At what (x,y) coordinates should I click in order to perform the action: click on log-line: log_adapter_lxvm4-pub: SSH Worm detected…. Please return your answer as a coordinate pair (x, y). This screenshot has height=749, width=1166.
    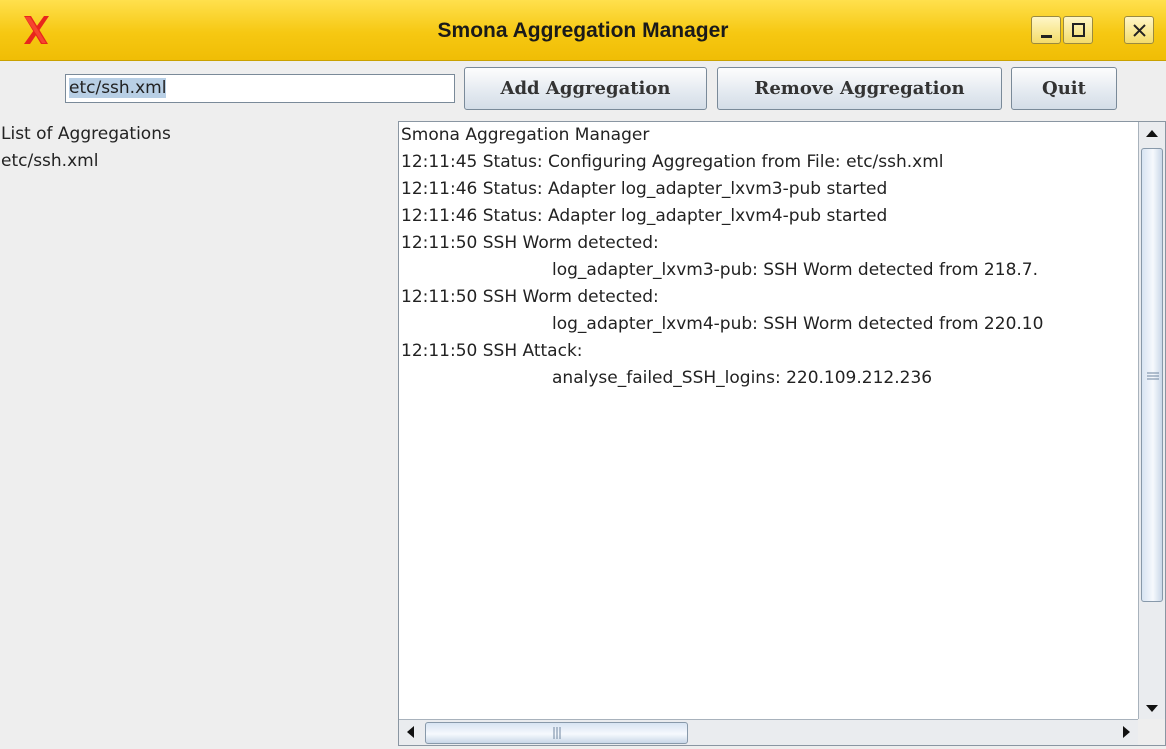
    Looking at the image, I should click on (798, 324).